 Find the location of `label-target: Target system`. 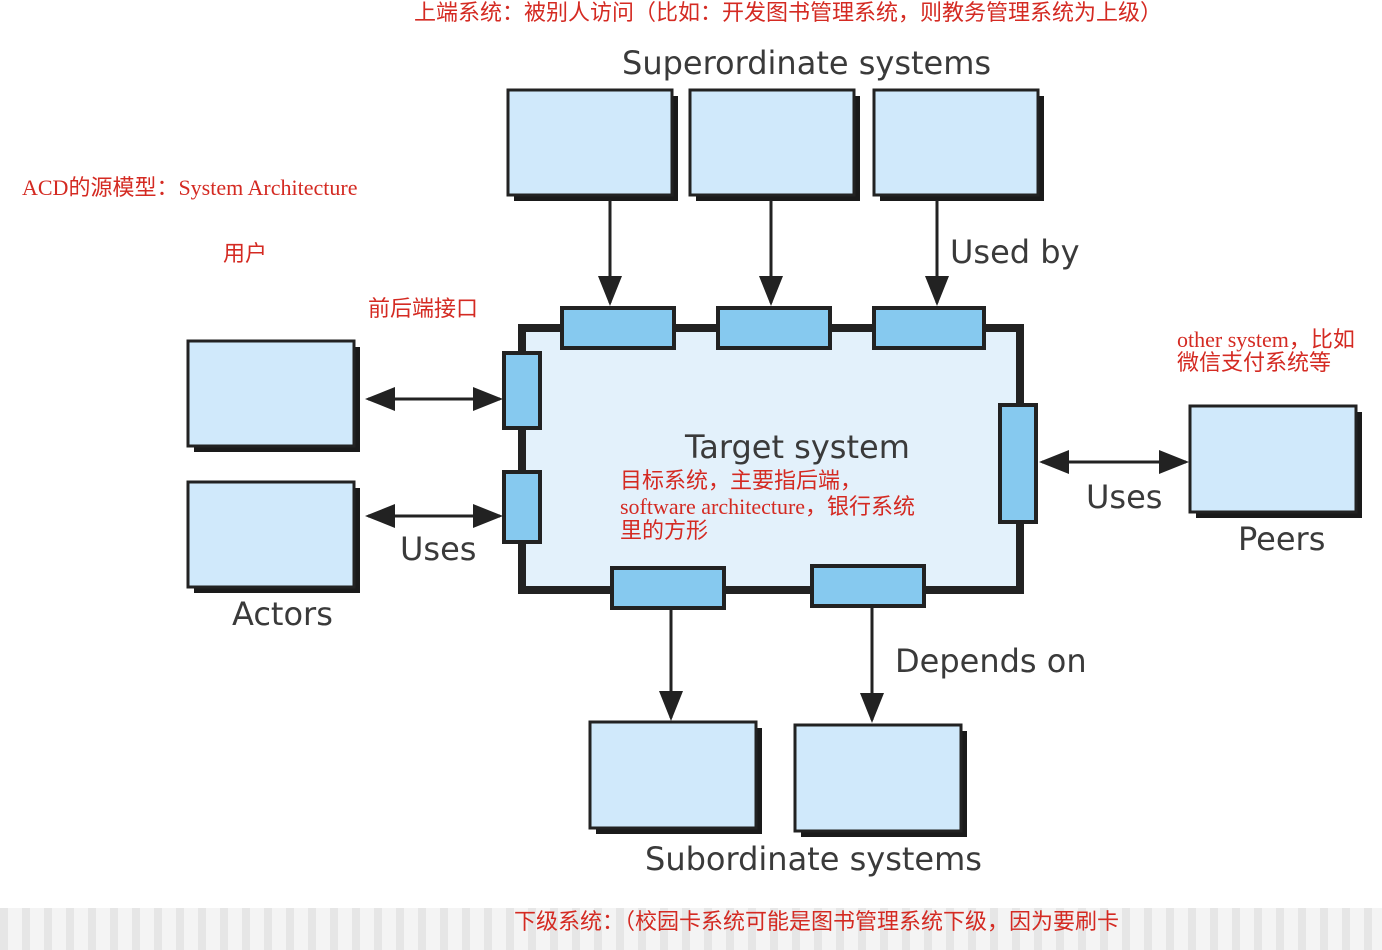

label-target: Target system is located at coordinates (797, 447).